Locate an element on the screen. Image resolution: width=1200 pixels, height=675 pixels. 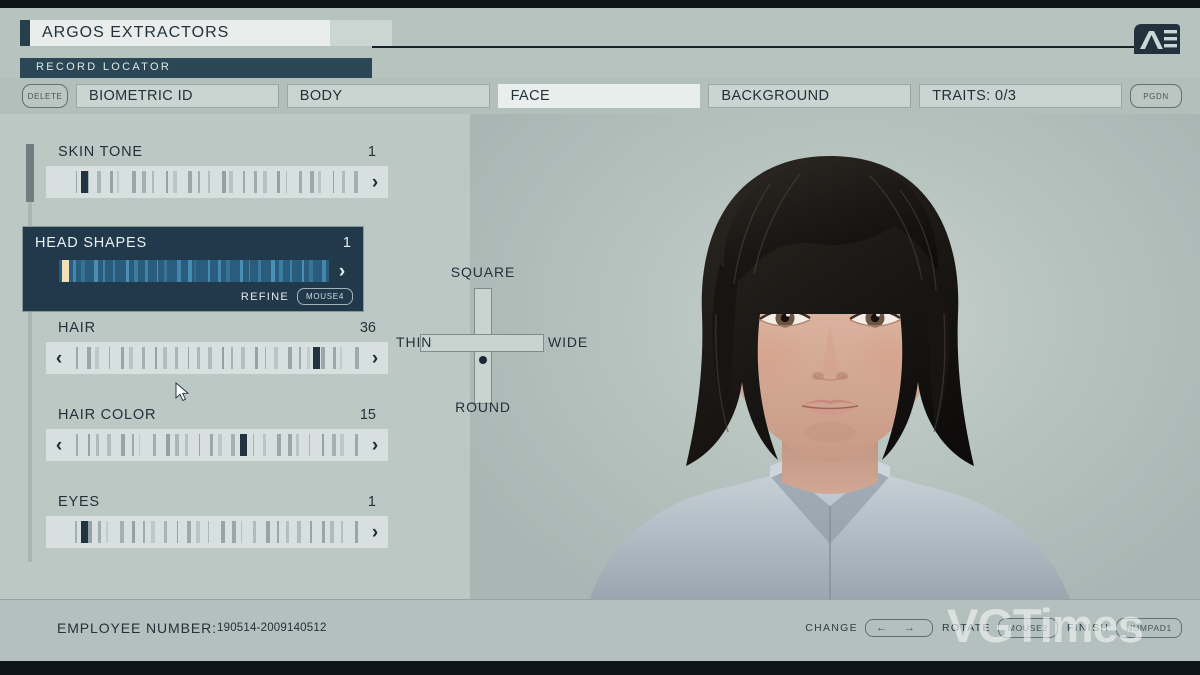
subtitle-label: RECORD LOCATOR is located at coordinates (104, 67).